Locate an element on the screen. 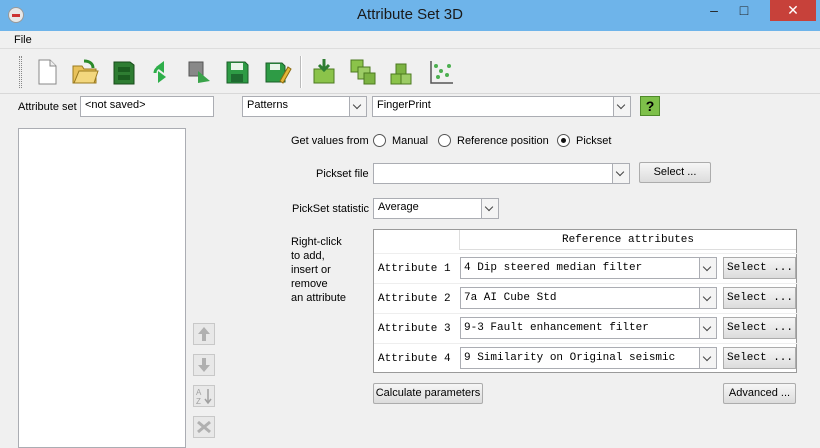  attribute-combo: 9-3 Fault enhancement filter is located at coordinates (588, 328).